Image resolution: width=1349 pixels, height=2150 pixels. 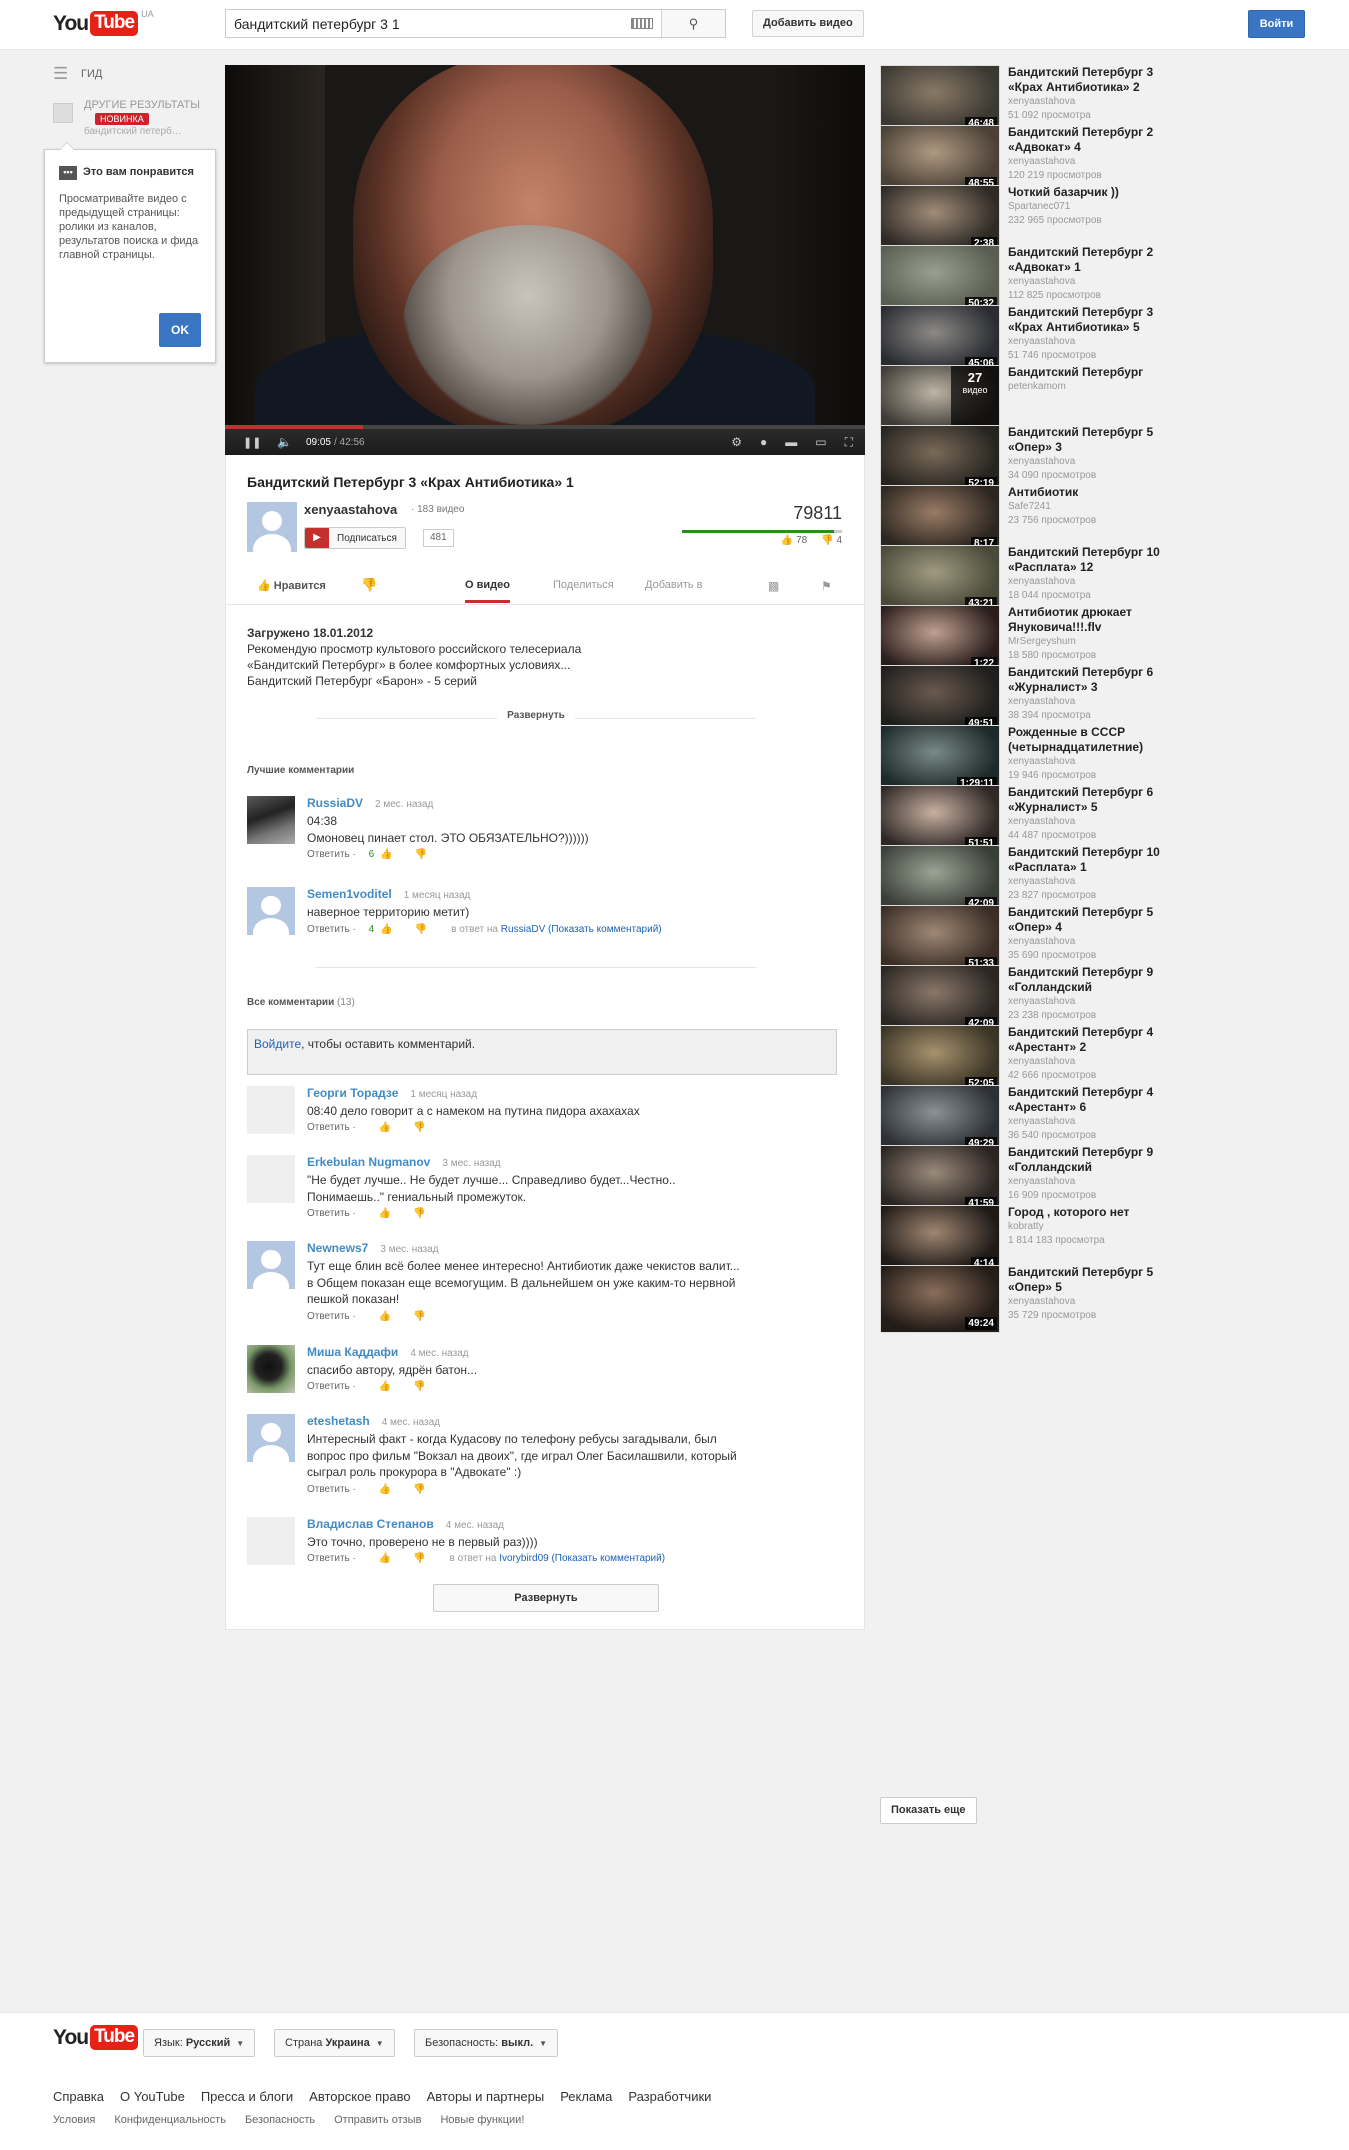 What do you see at coordinates (1094, 560) in the screenshot?
I see `related-title: Бандитский Петербург 10 «Расплата» 12` at bounding box center [1094, 560].